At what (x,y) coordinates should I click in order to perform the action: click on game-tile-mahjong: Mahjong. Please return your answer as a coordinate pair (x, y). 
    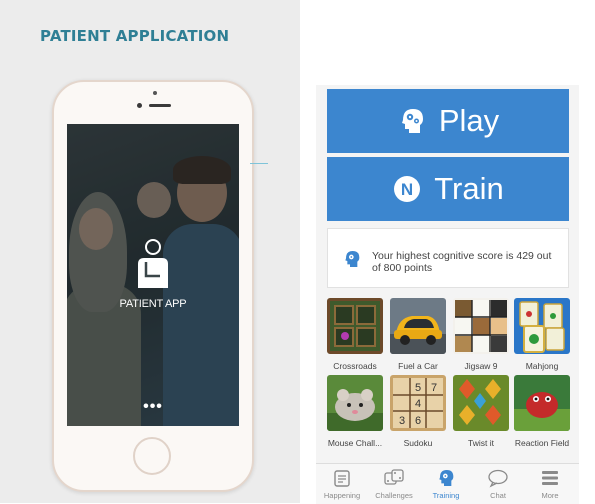
    Looking at the image, I should click on (542, 334).